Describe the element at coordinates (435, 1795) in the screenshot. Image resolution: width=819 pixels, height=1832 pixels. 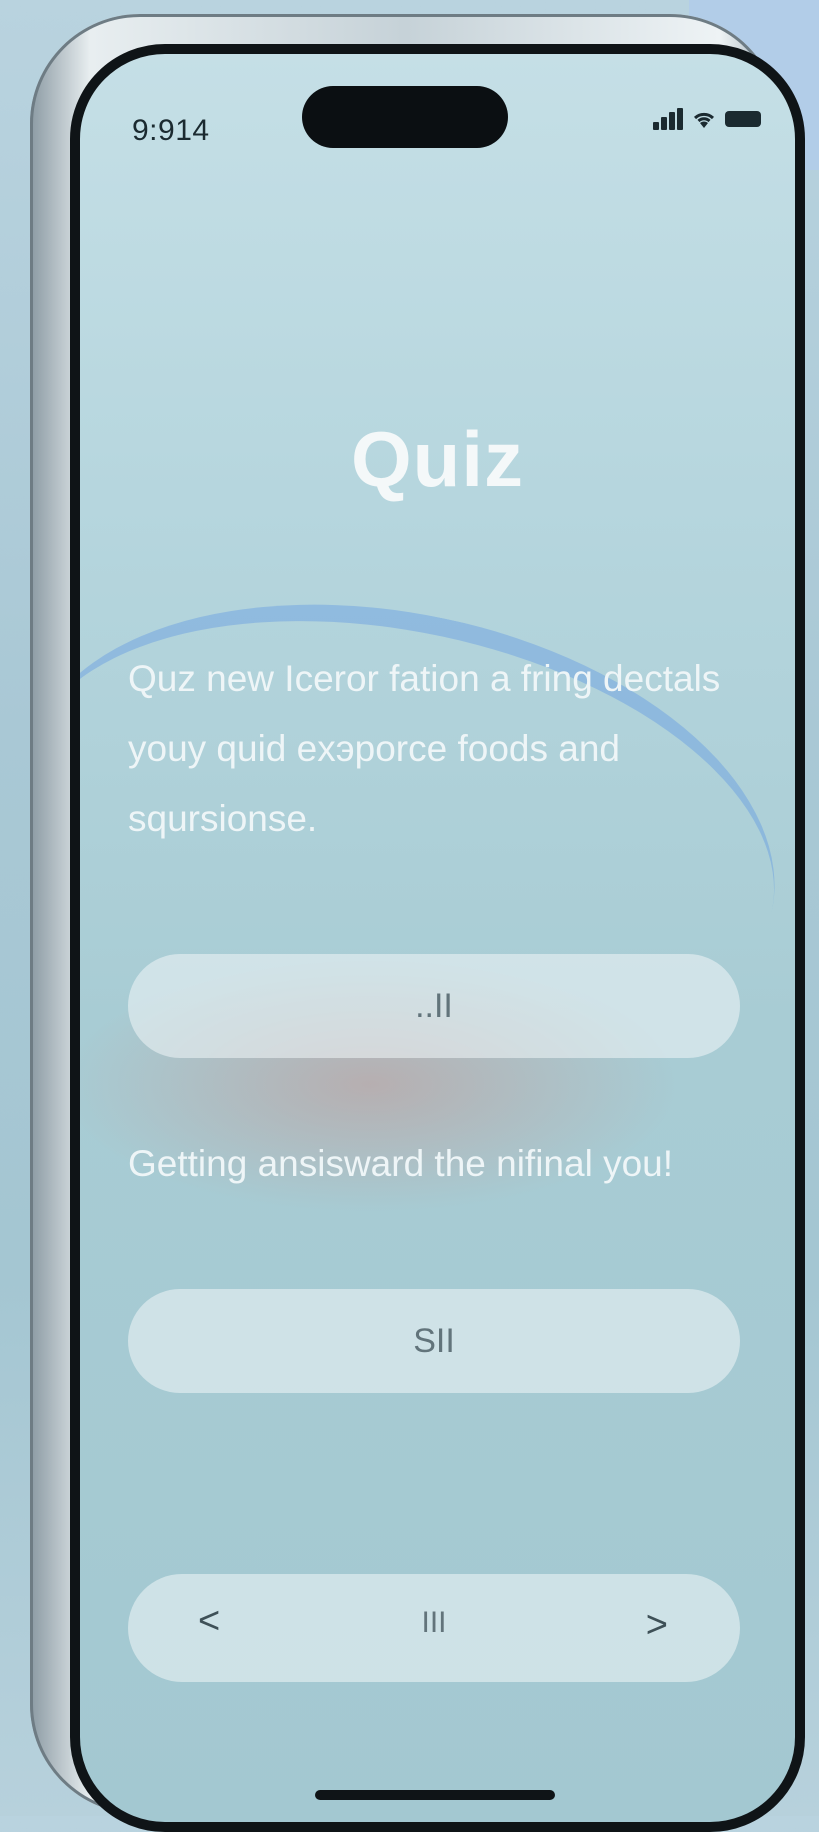
I see `home-indicator` at that location.